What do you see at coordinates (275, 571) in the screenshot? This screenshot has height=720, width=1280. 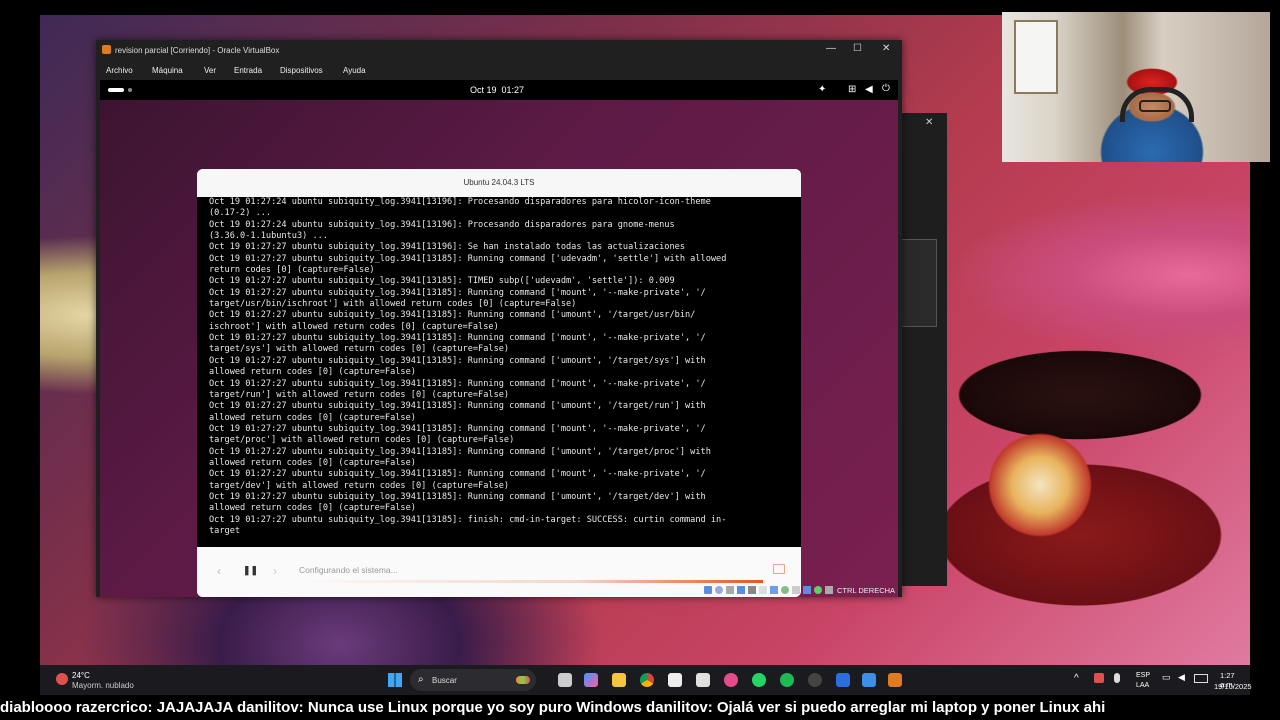 I see `forward-arrow-icon: ›` at bounding box center [275, 571].